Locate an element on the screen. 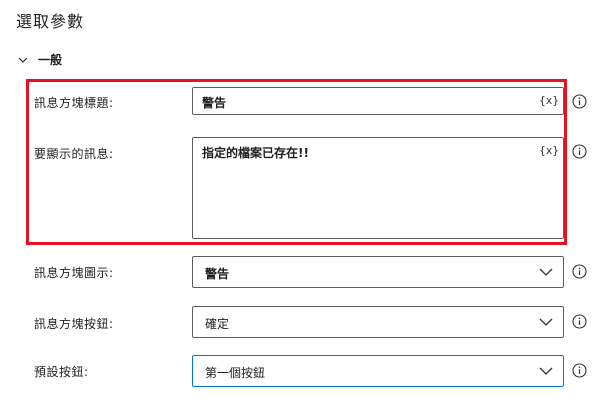  default-button-value: 第一個按鈕 is located at coordinates (235, 373).